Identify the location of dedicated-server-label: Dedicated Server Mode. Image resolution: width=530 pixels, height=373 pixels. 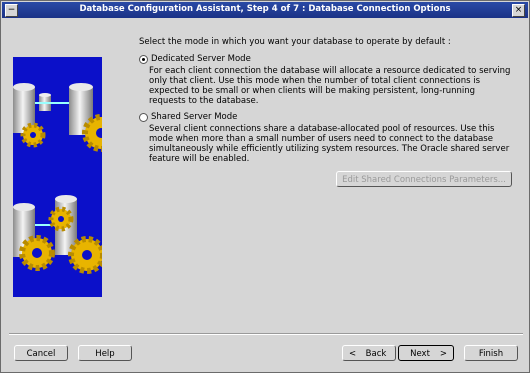
(201, 59).